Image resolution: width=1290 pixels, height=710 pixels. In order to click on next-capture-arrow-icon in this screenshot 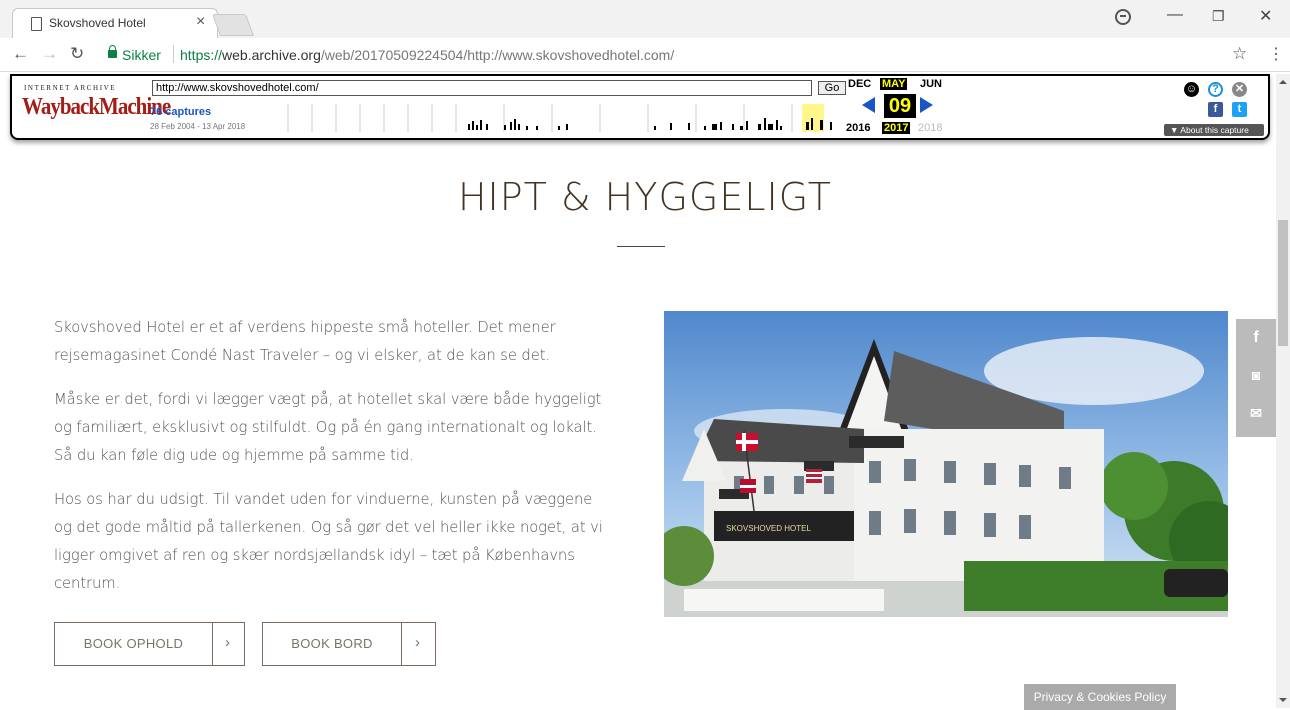, I will do `click(926, 105)`.